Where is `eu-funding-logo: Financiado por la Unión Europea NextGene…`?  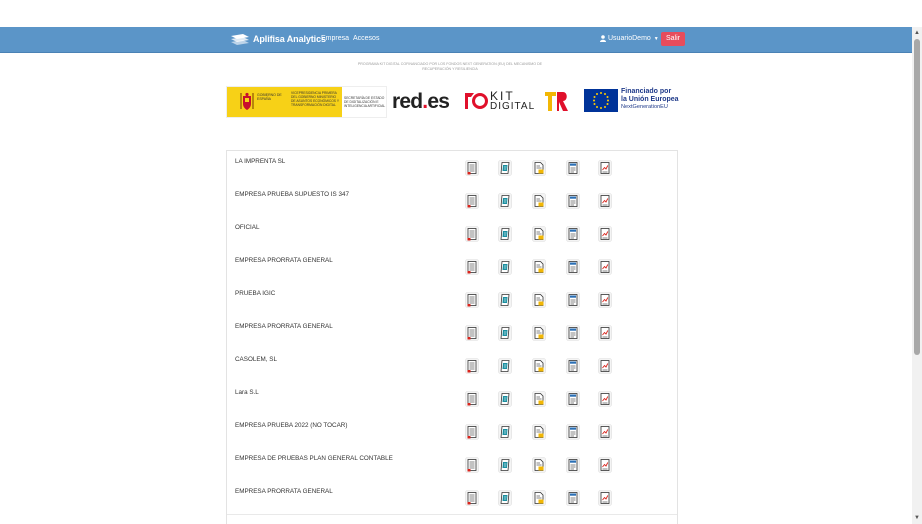 eu-funding-logo: Financiado por la Unión Europea NextGene… is located at coordinates (634, 101).